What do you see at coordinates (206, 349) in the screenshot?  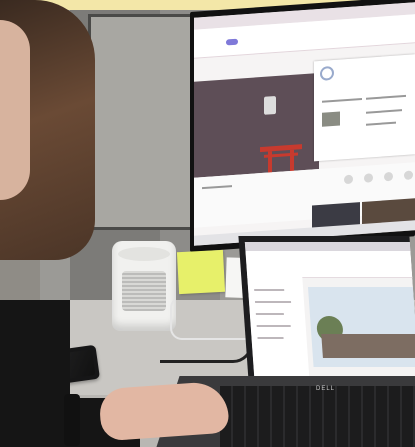 I see `black-cable` at bounding box center [206, 349].